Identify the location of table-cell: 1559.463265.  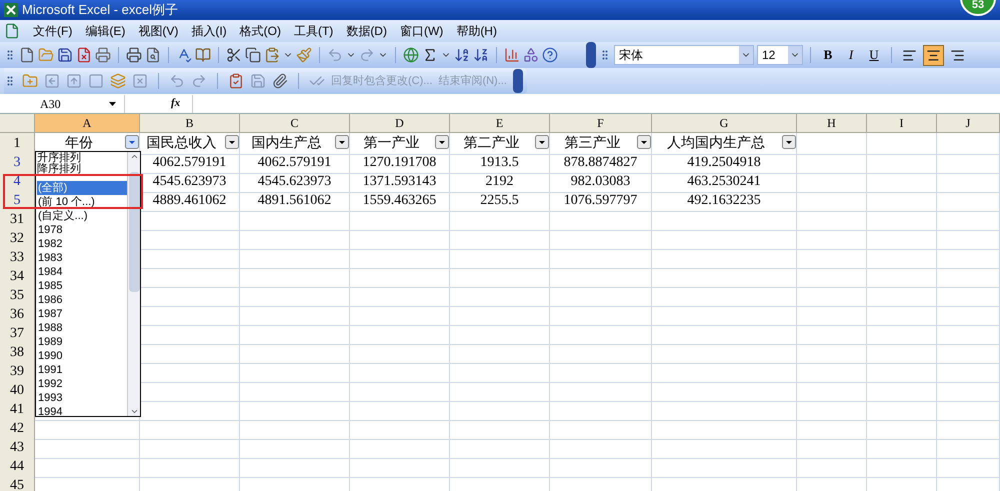
(400, 201).